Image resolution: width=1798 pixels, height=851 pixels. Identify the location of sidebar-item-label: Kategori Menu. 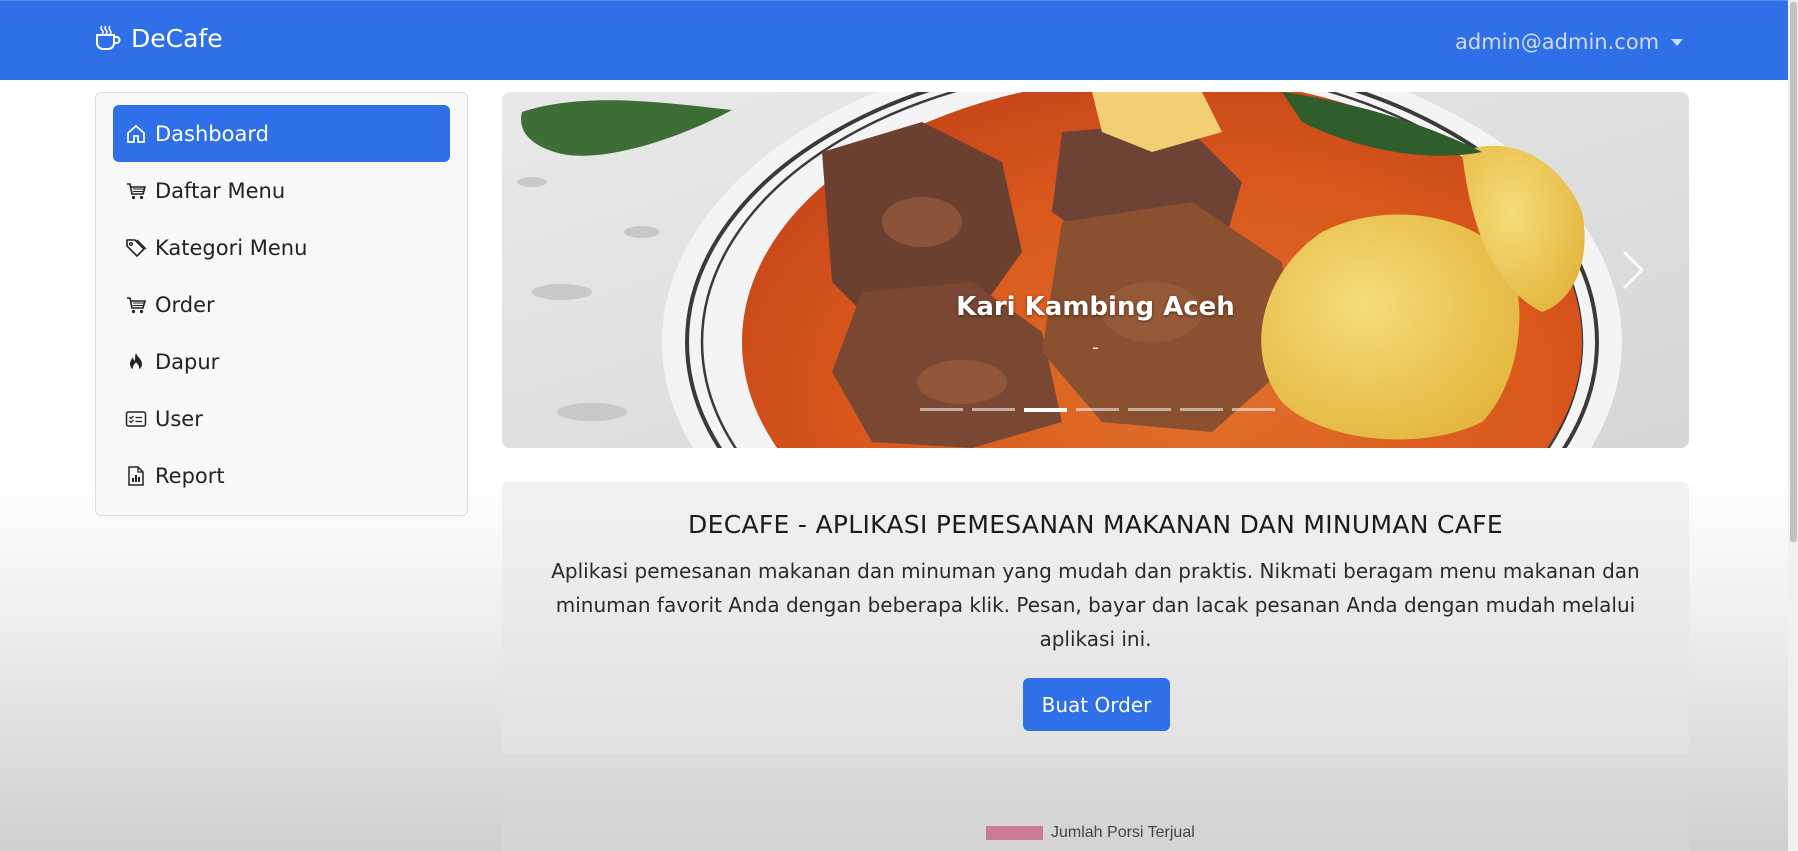
(231, 247).